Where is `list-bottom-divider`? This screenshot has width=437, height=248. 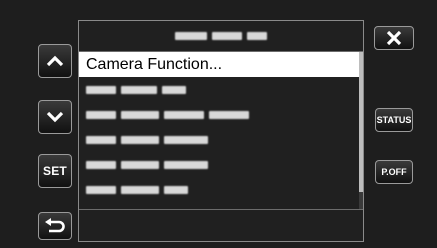 list-bottom-divider is located at coordinates (221, 209).